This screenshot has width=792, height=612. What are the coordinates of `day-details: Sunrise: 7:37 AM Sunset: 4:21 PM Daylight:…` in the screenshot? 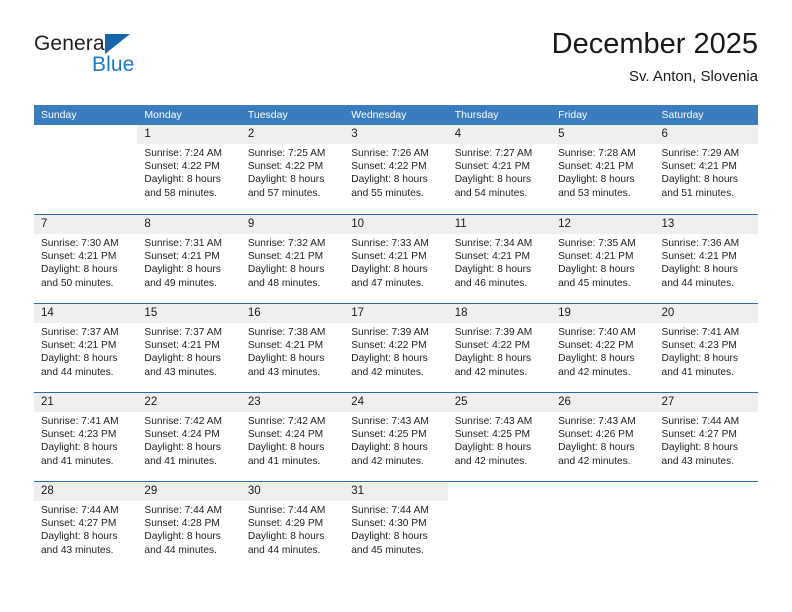 It's located at (87, 352).